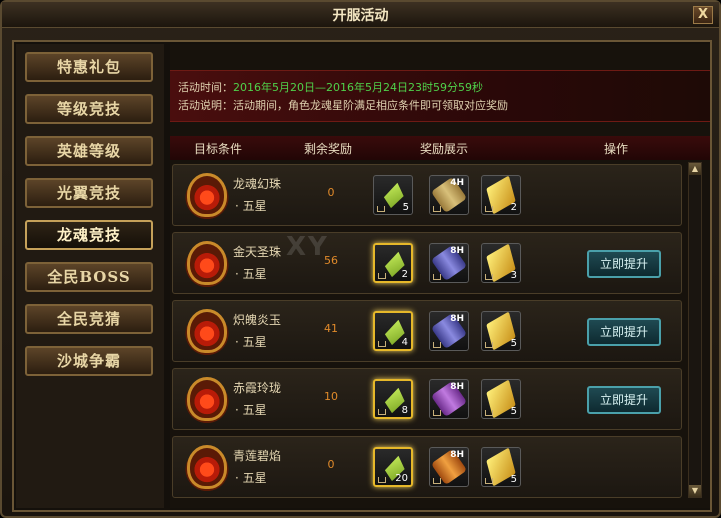 The width and height of the screenshot is (721, 518). I want to click on activity-desc-line: 活动说明：活动期间，角色龙魂星阶满足相应条件即可领取对应奖励, so click(343, 105).